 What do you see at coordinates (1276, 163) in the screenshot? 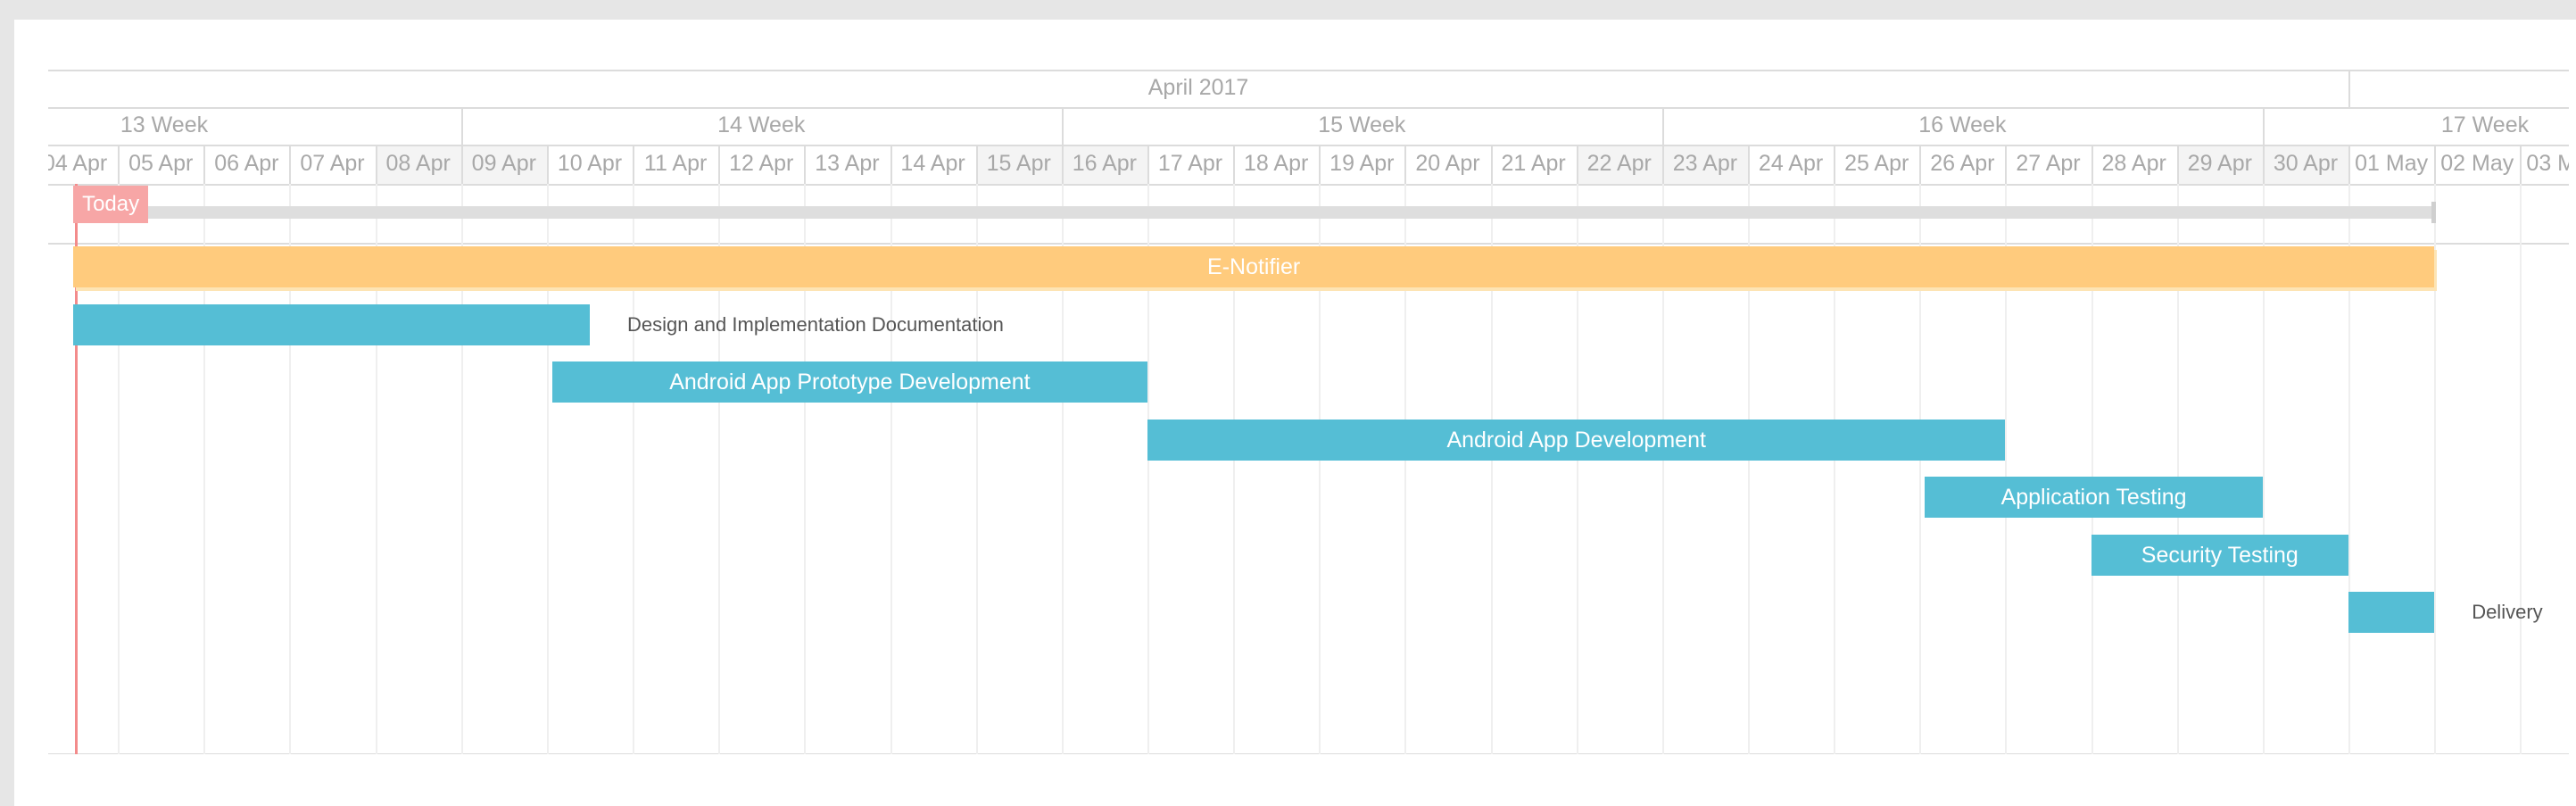
I see `day-header: 18 Apr` at bounding box center [1276, 163].